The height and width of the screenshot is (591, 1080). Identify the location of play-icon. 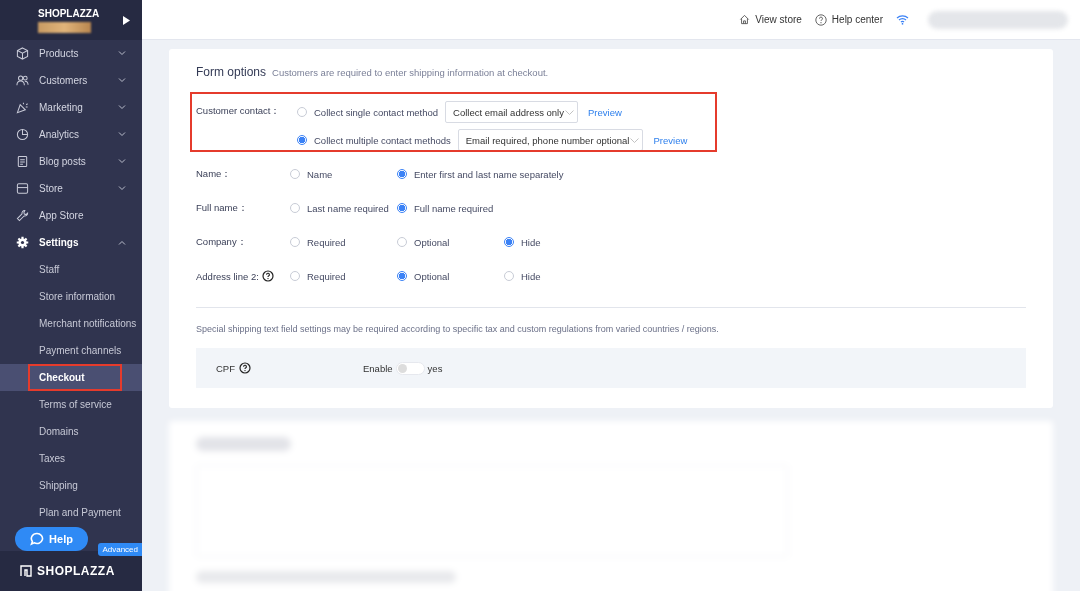
(126, 20).